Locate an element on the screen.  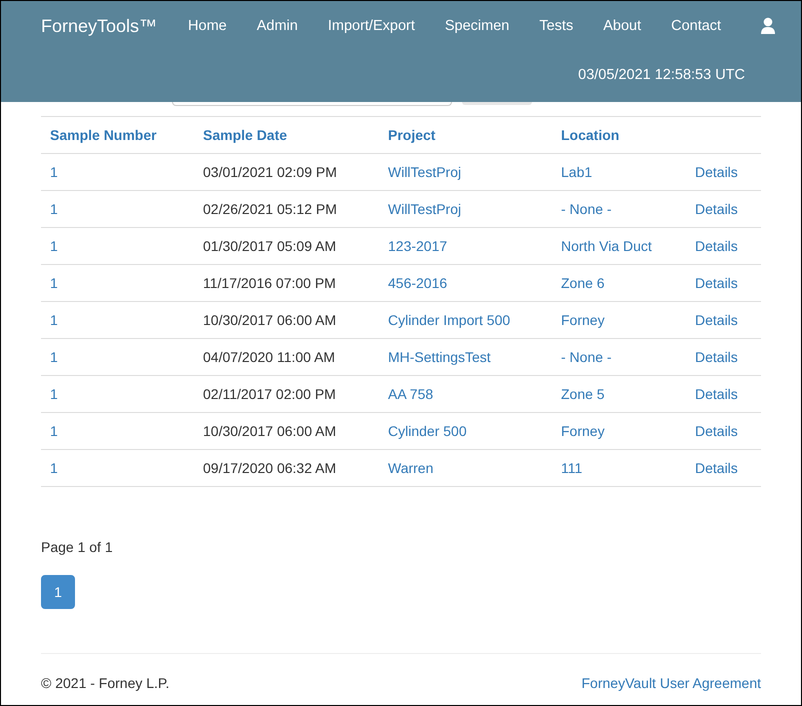
sample-date: 01/30/2017 05:09 AM is located at coordinates (269, 246).